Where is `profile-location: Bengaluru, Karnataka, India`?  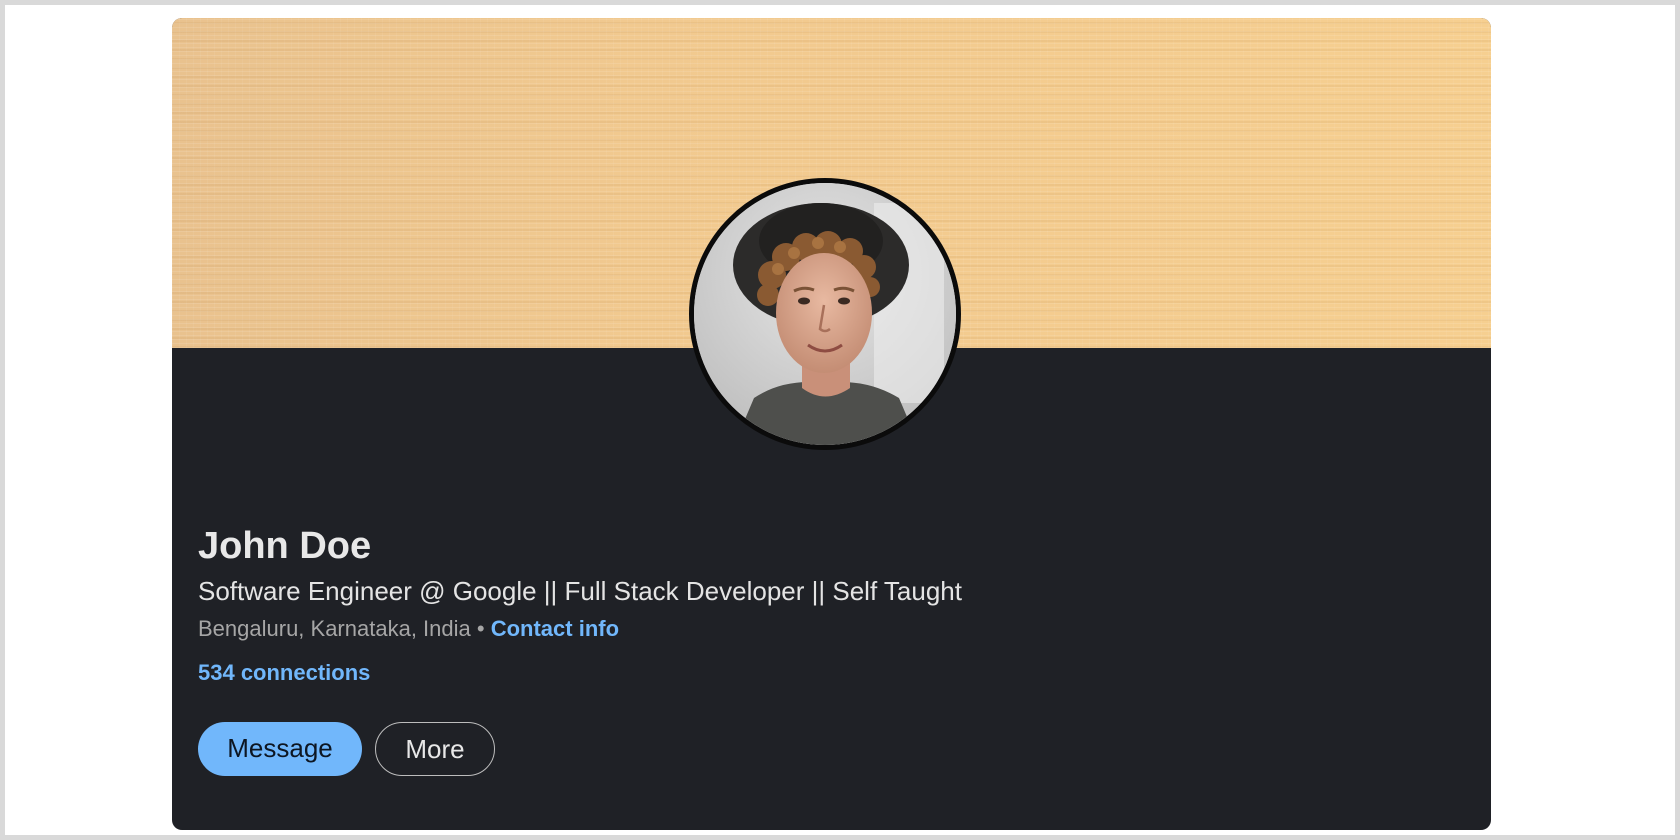
profile-location: Bengaluru, Karnataka, India is located at coordinates (334, 628).